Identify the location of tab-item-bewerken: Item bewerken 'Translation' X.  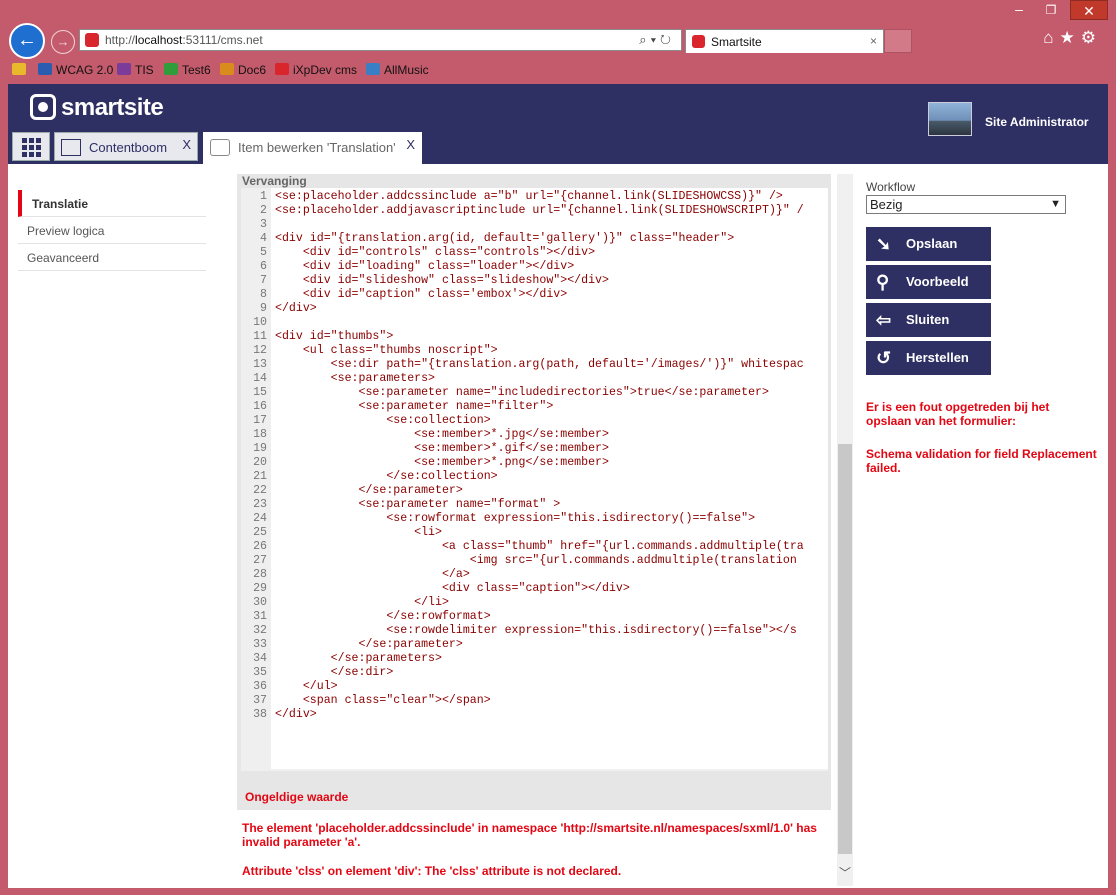
(312, 148).